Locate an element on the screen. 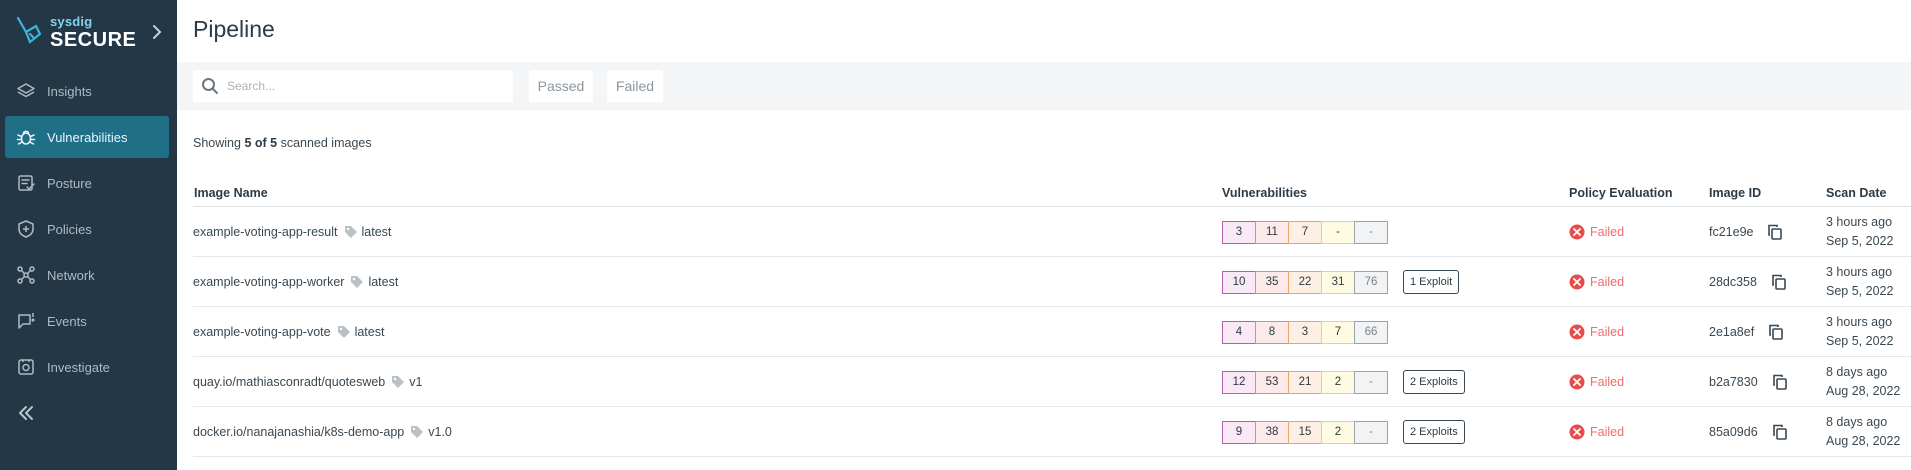 The image size is (1911, 470). sidebar-item-posture: Posture is located at coordinates (87, 183).